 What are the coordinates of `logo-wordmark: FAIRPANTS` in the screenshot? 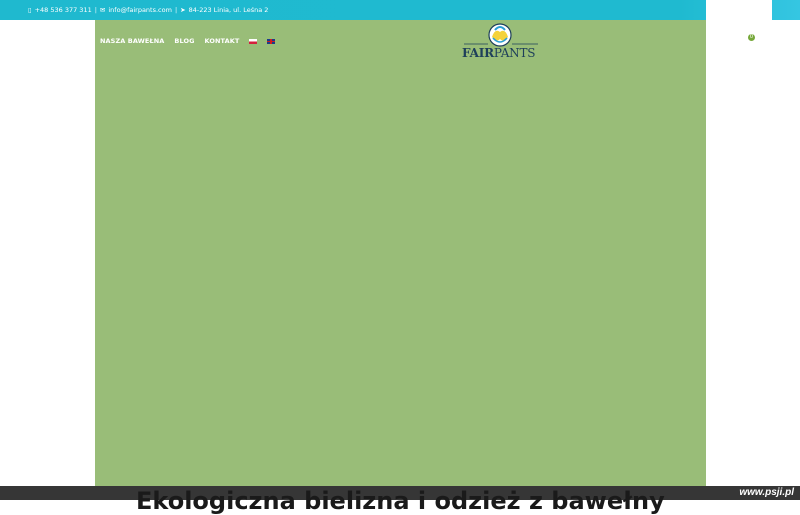 It's located at (502, 53).